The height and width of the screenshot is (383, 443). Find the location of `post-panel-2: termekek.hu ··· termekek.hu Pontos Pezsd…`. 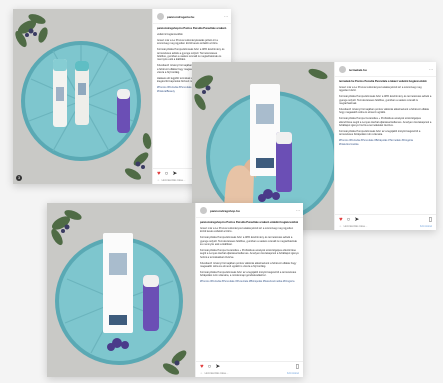

post-panel-2: termekek.hu ··· termekek.hu Pontos Pezsd… is located at coordinates (385, 146).